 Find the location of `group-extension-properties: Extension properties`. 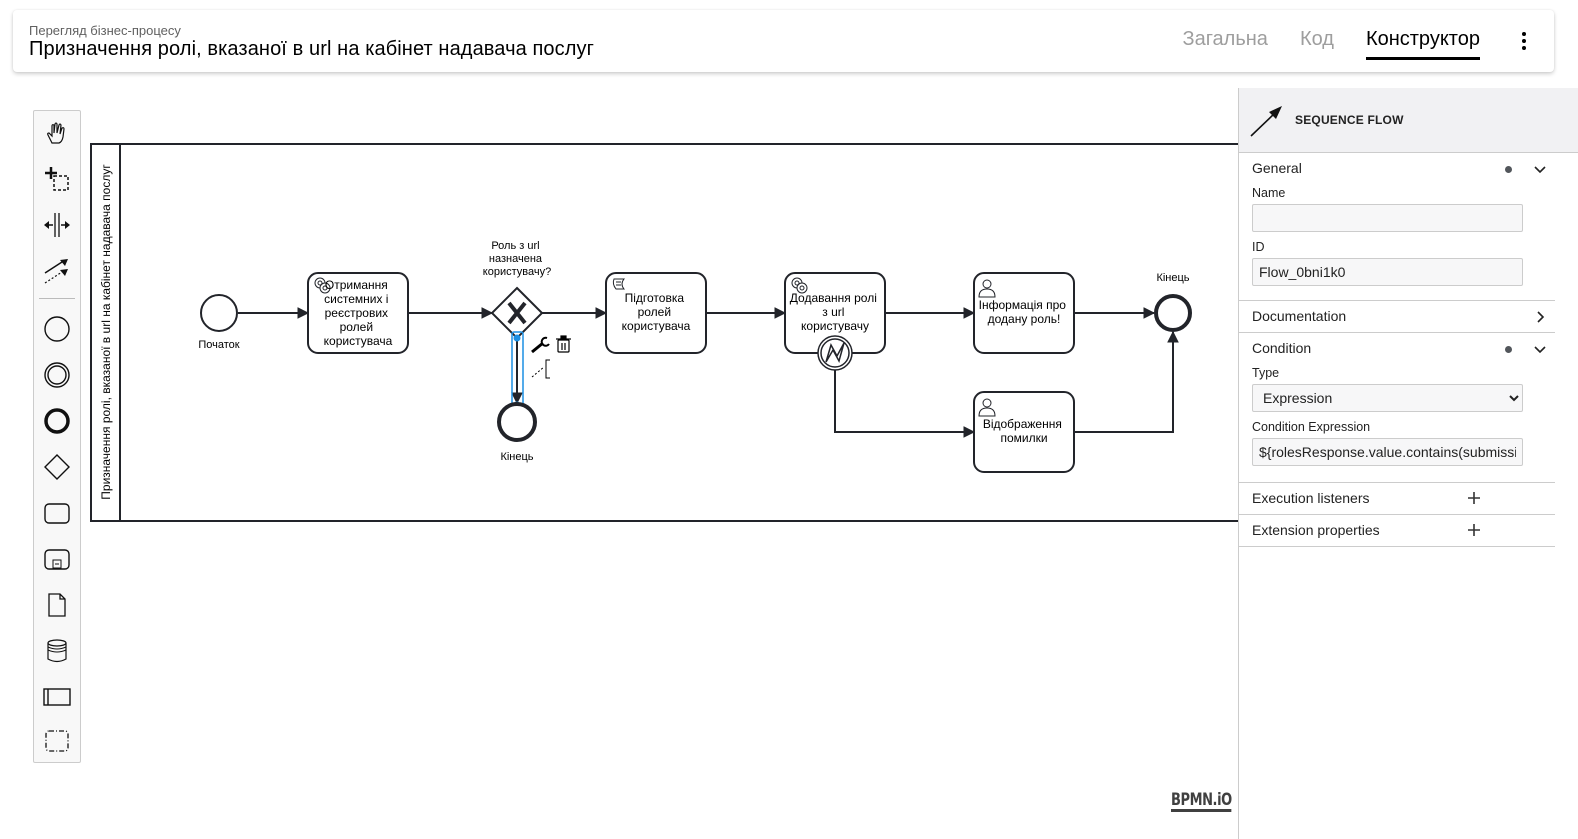

group-extension-properties: Extension properties is located at coordinates (1397, 531).